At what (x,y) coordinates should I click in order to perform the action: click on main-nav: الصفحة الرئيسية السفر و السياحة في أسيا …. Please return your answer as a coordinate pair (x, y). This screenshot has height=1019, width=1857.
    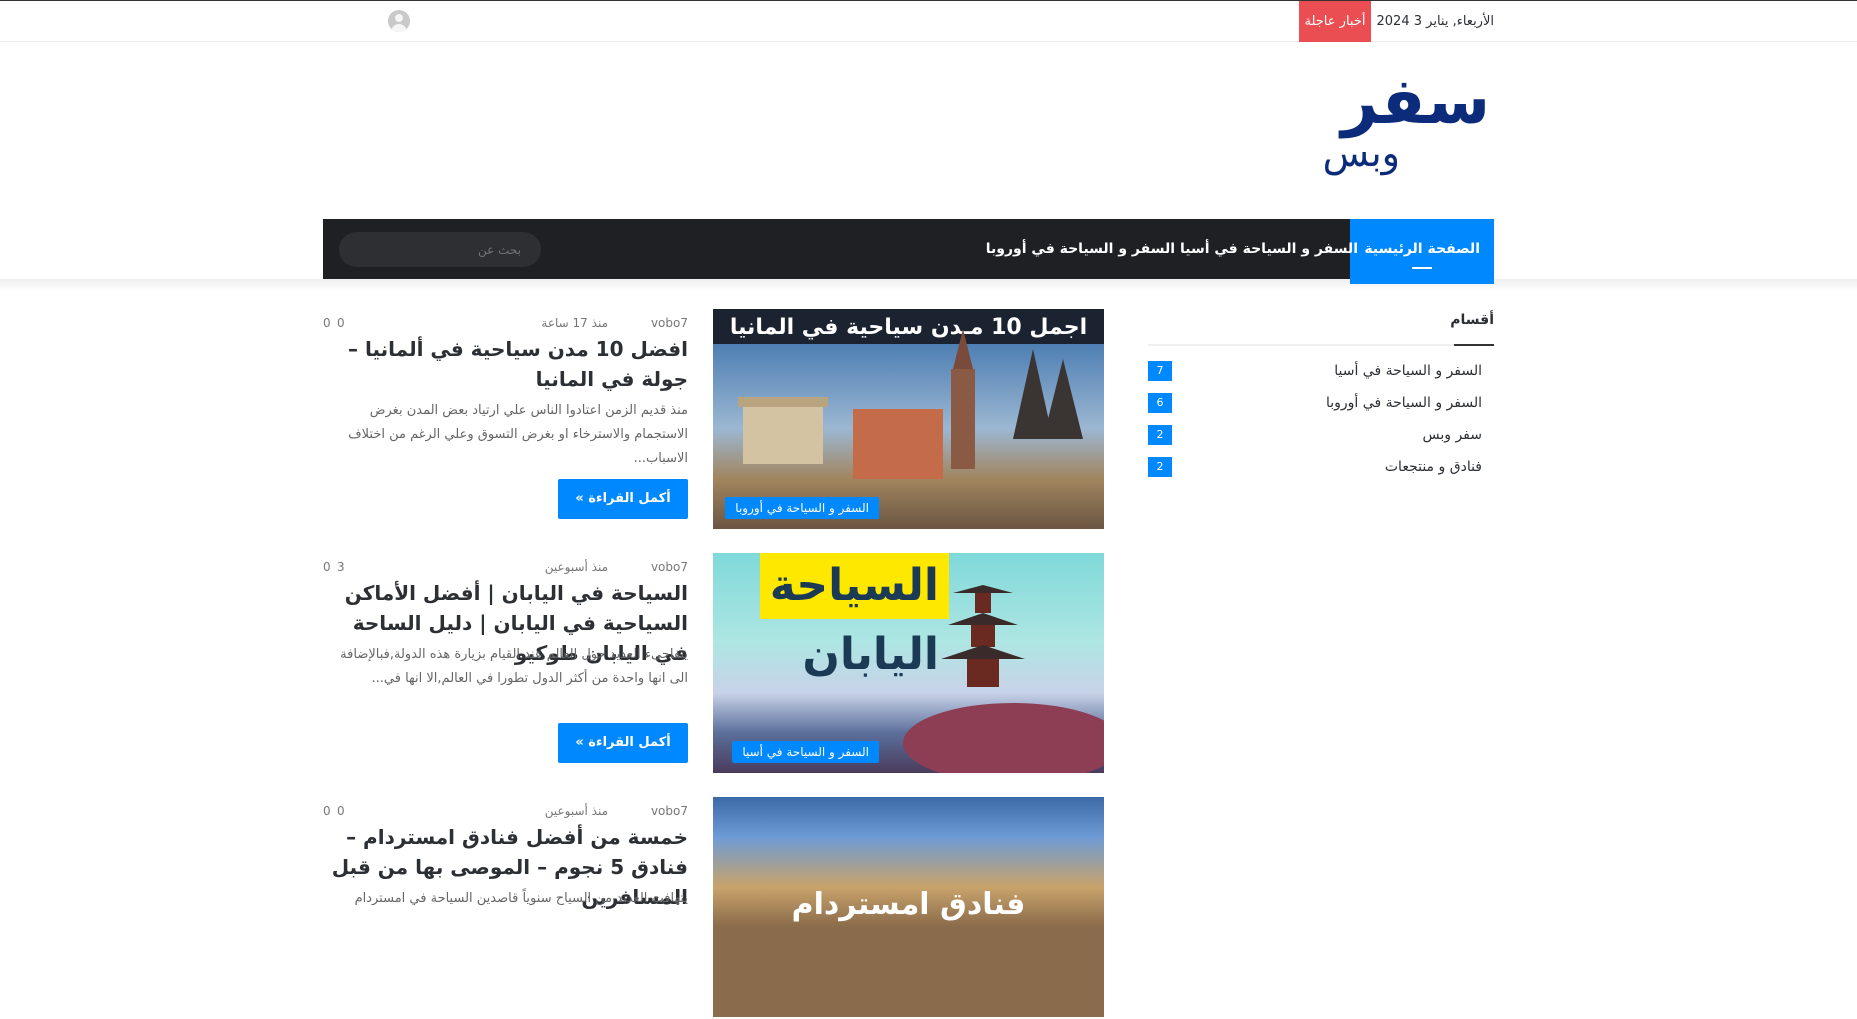
    Looking at the image, I should click on (908, 251).